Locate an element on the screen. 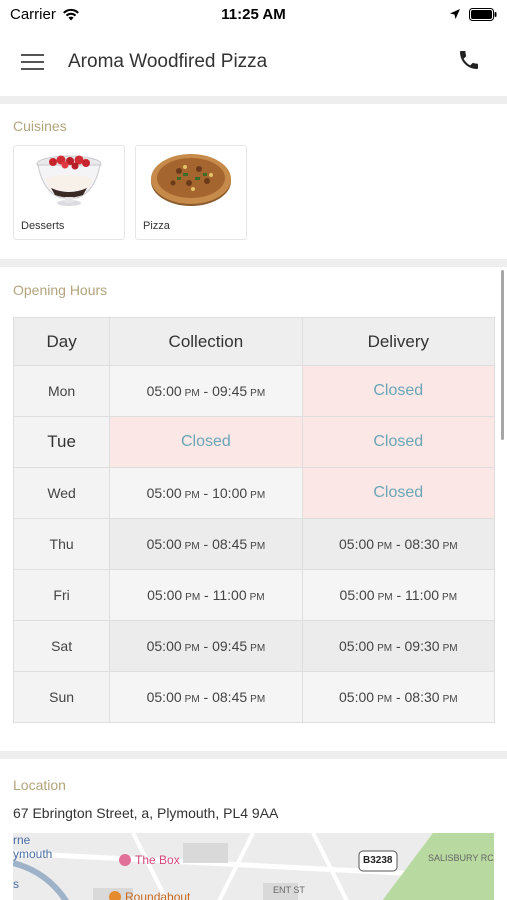 Image resolution: width=507 pixels, height=900 pixels. day-cell: Thu is located at coordinates (61, 544).